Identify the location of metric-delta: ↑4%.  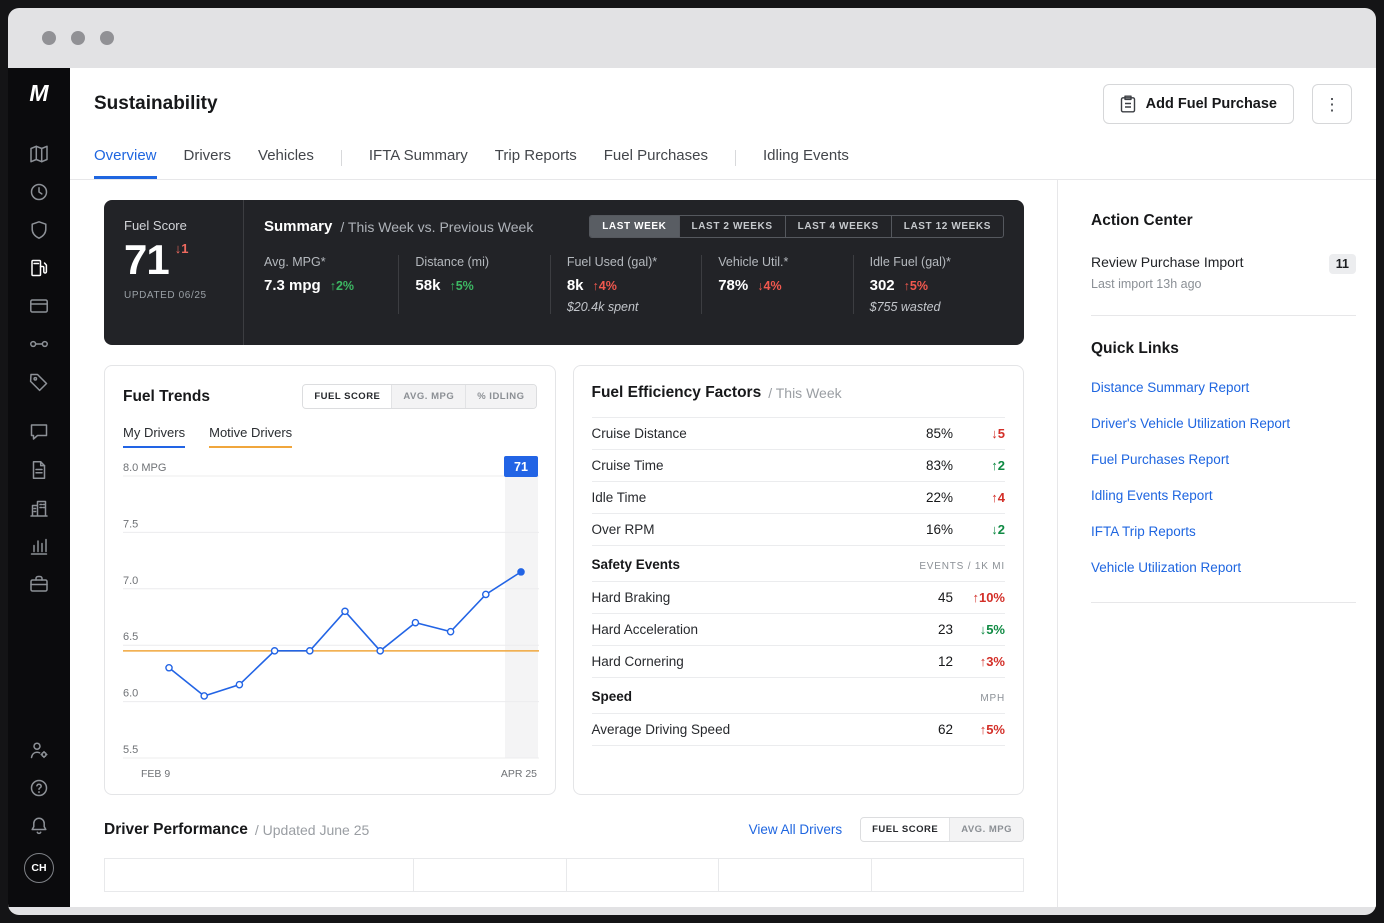
(604, 286).